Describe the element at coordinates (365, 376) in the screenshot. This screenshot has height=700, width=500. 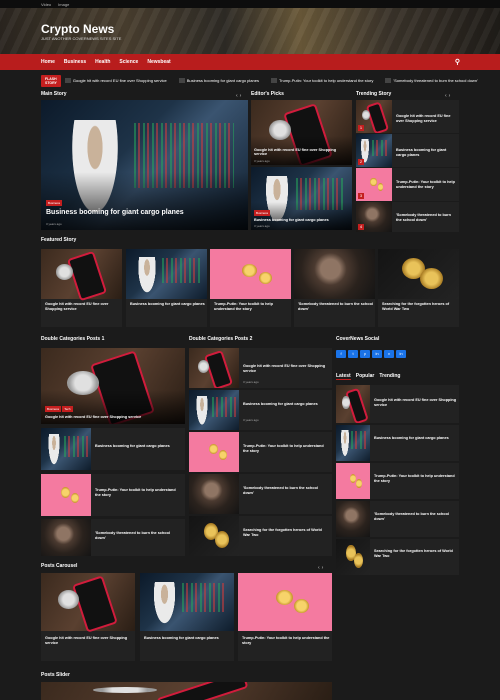
I see `tab-popular: Popular` at that location.